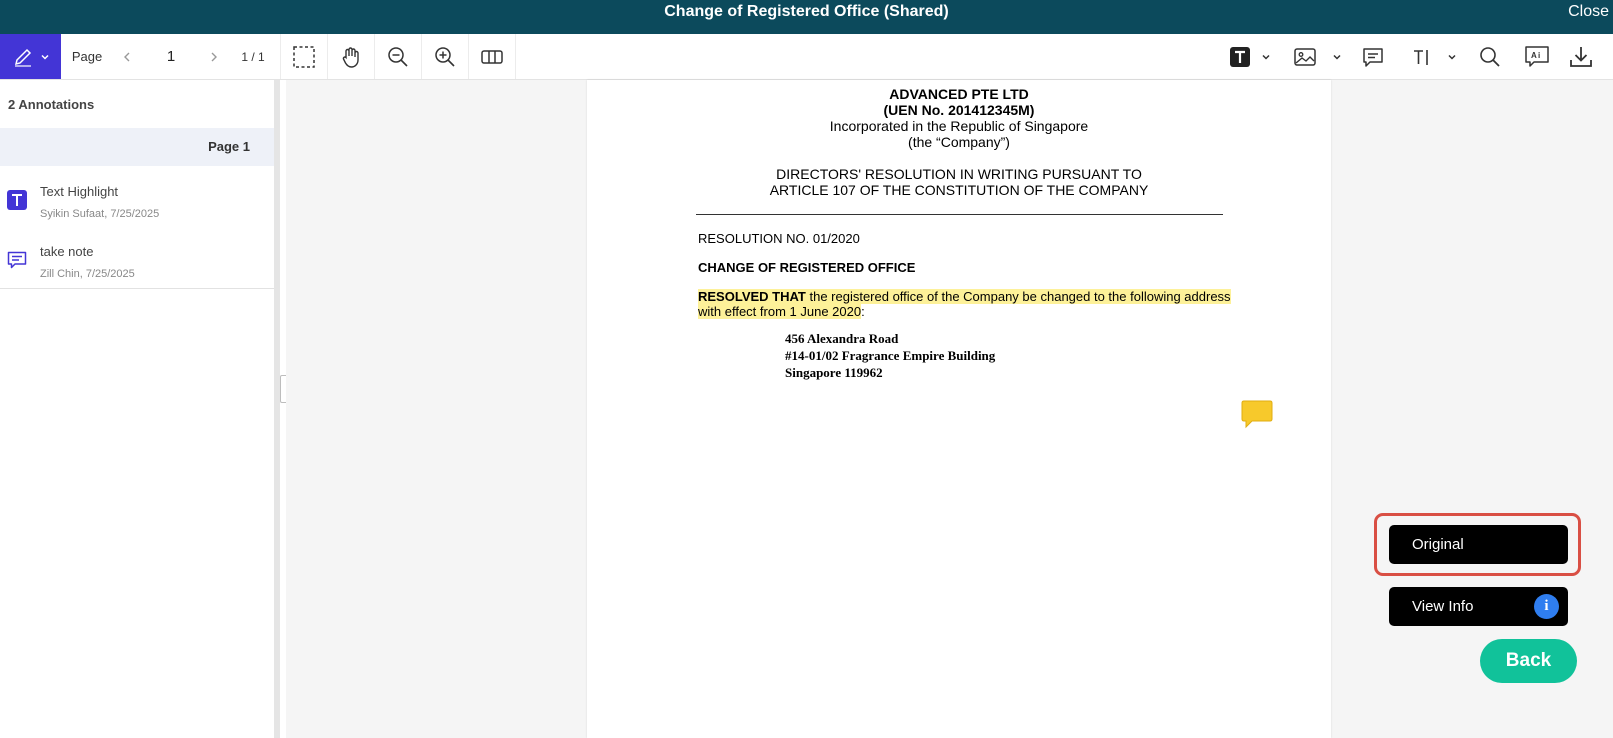 This screenshot has height=738, width=1613. I want to click on address-line-3: Singapore 119962, so click(834, 372).